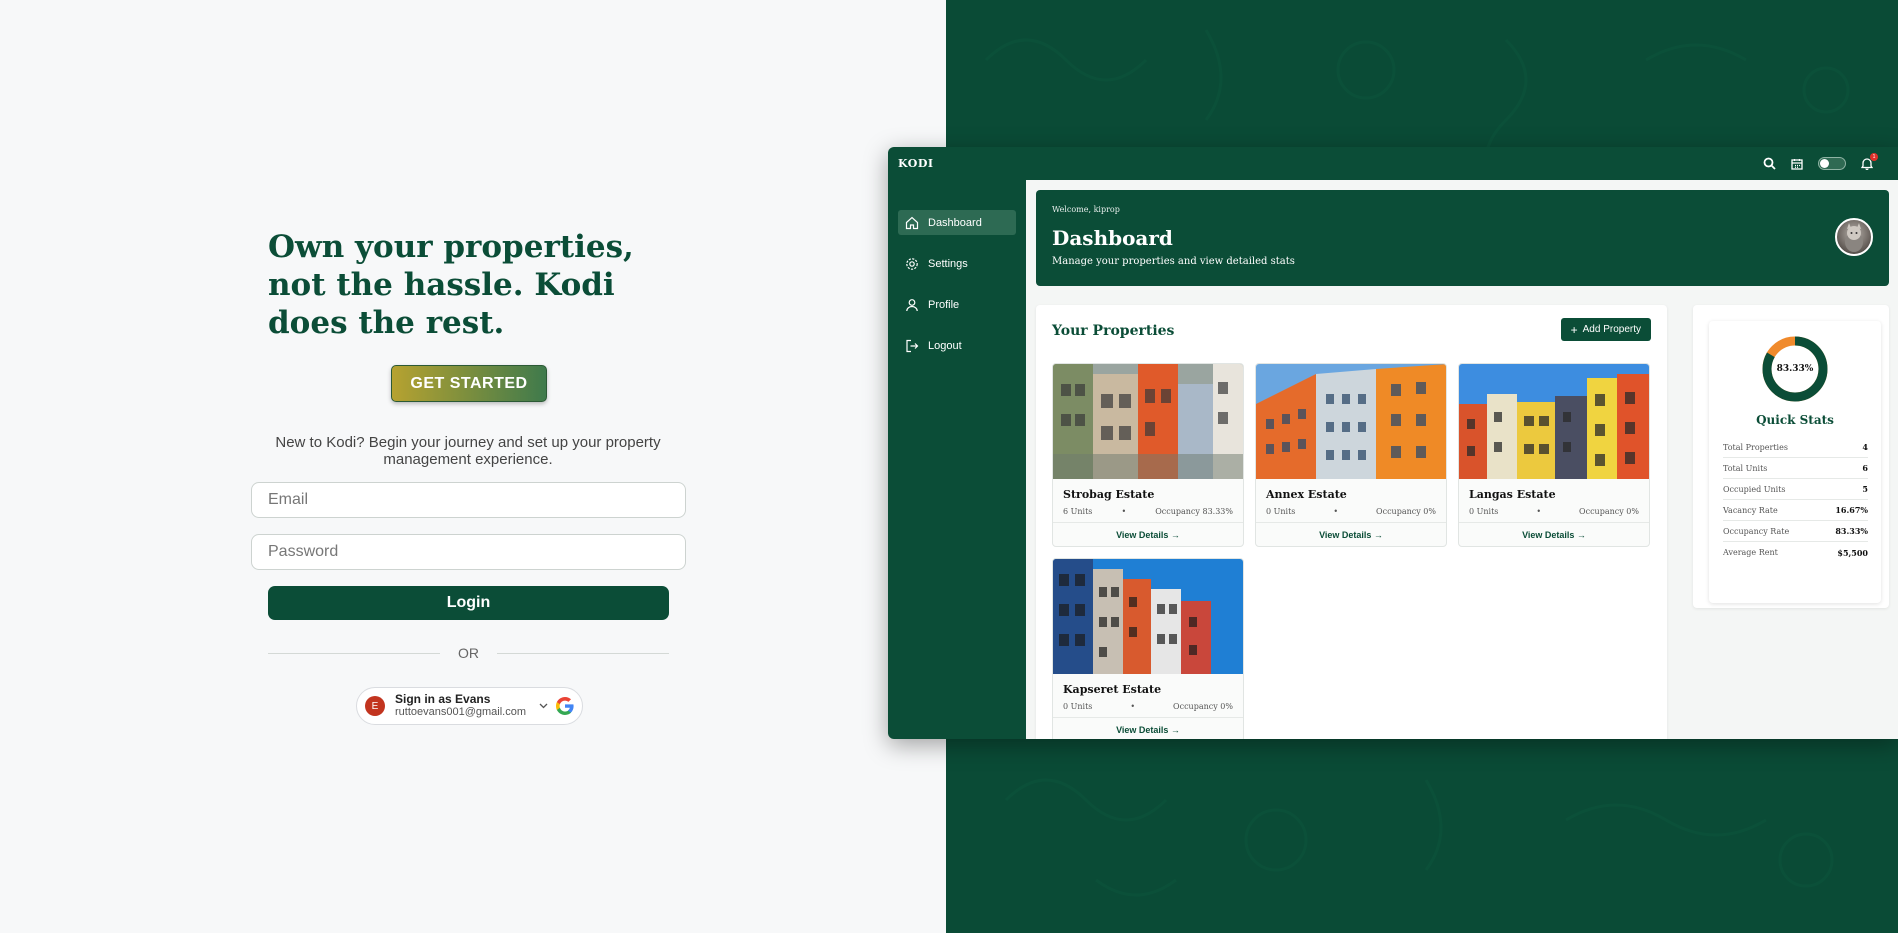 The image size is (1898, 933). I want to click on notification-badge: 1, so click(1874, 156).